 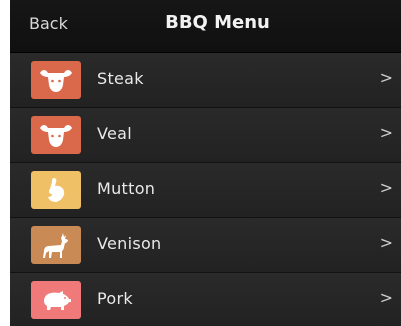 I want to click on menu-item-label: Mutton, so click(x=126, y=188).